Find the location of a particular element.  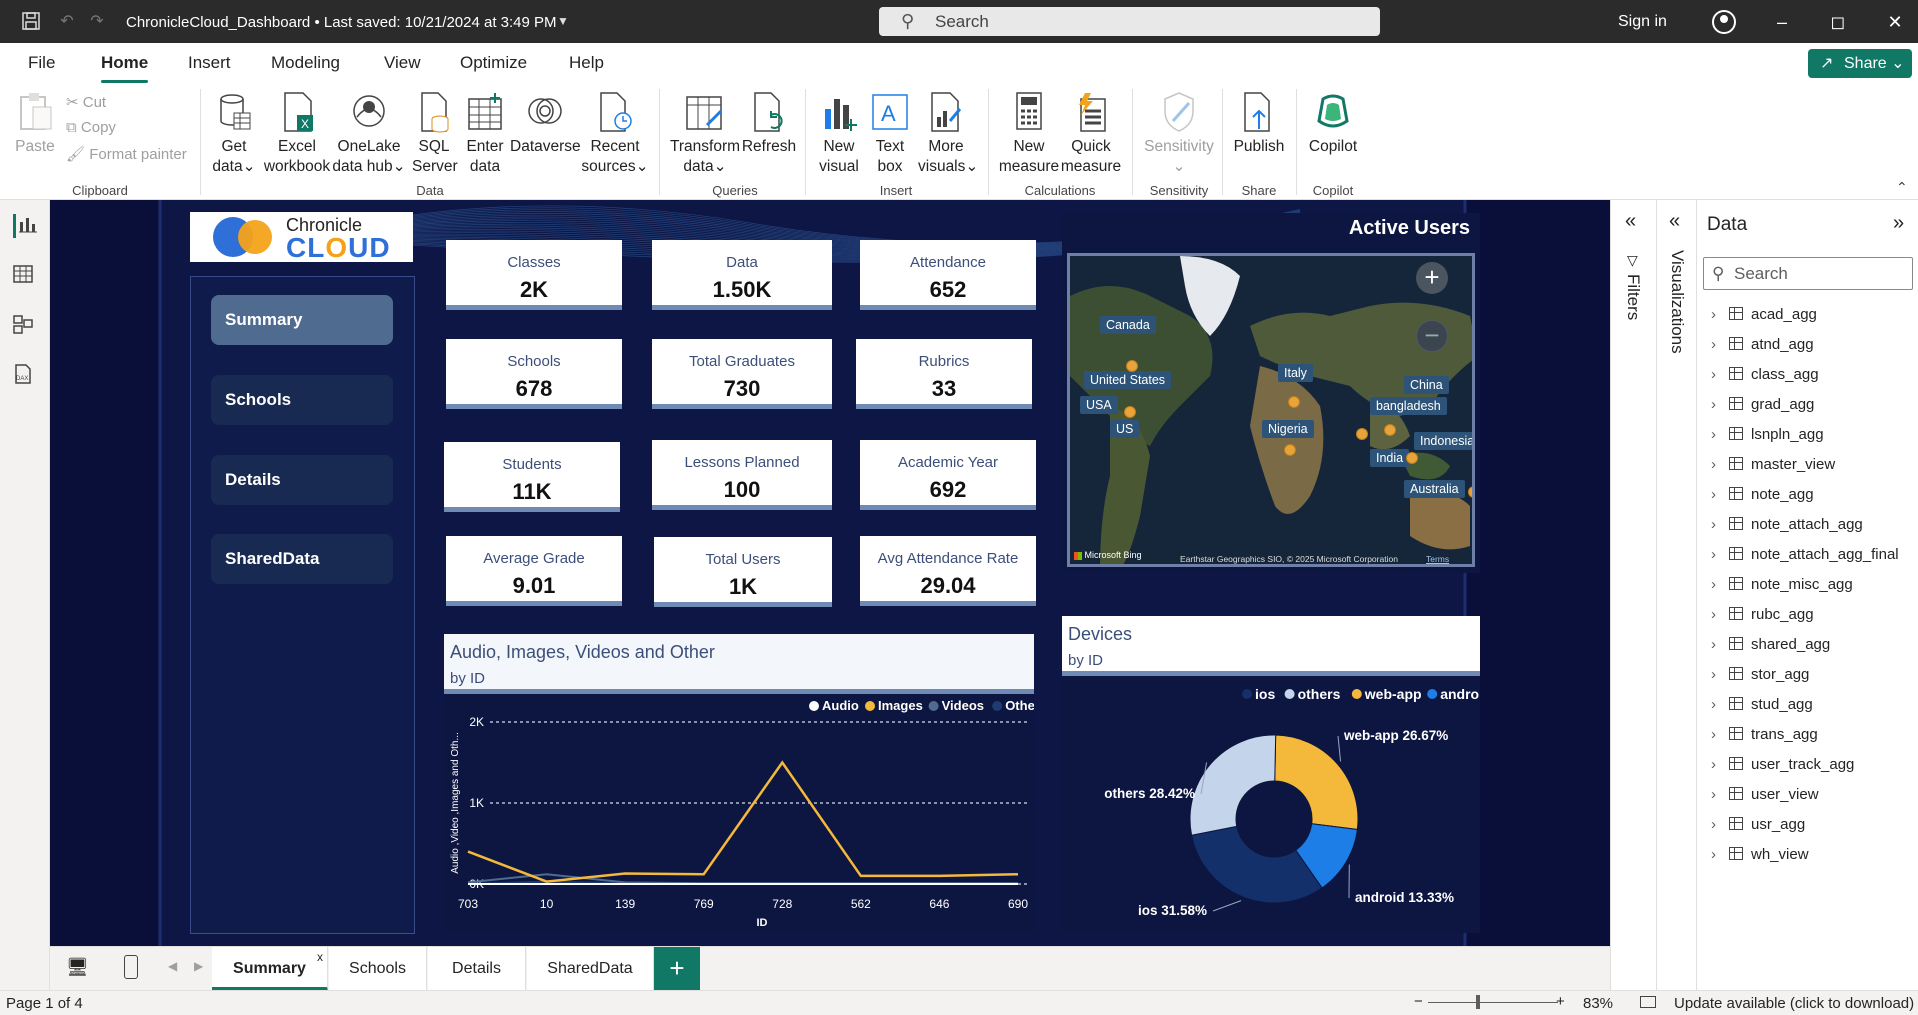

cut-button: ✂ Cut is located at coordinates (86, 102).